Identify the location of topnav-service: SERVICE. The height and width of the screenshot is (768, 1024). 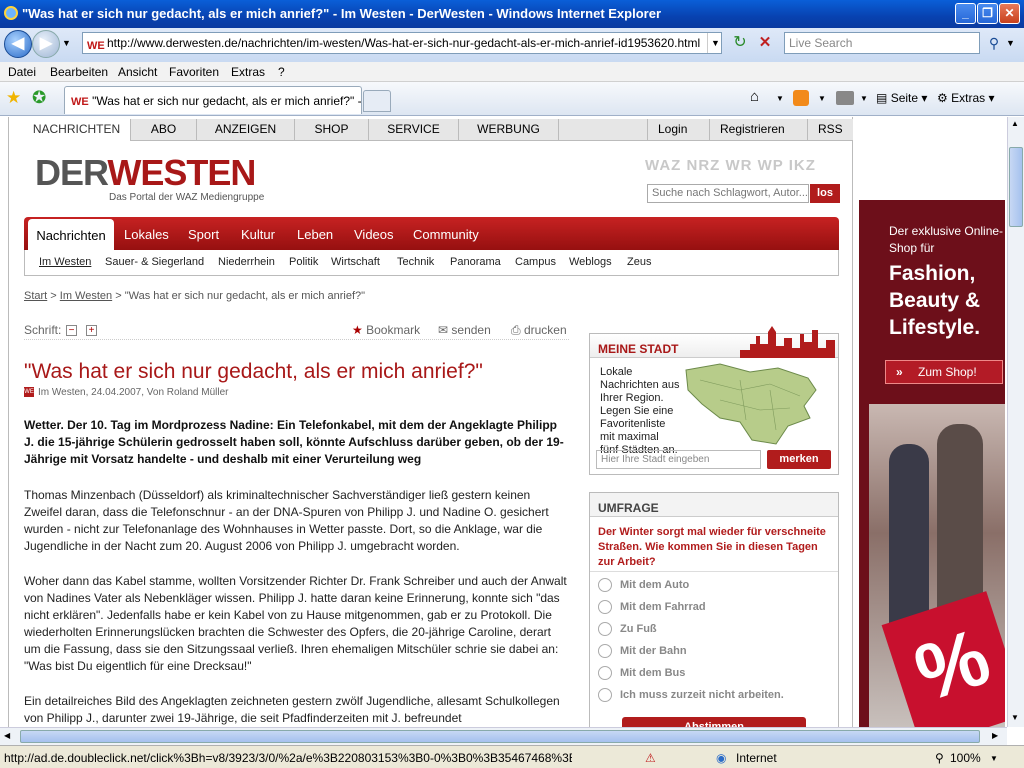
(414, 129).